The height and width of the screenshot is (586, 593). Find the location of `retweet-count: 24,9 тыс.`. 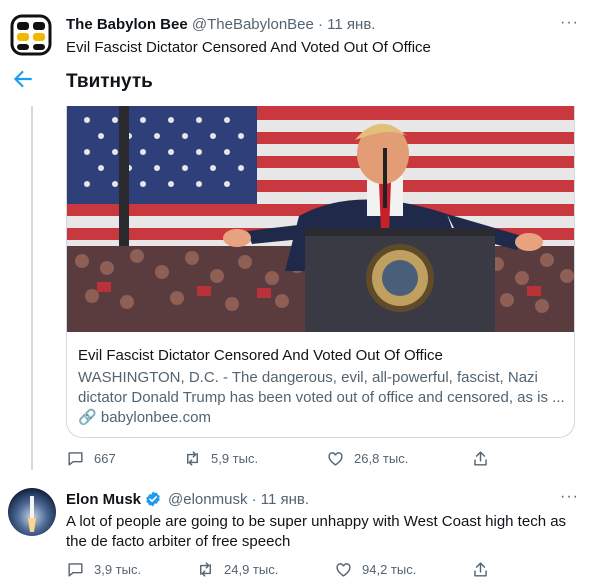

retweet-count: 24,9 тыс. is located at coordinates (251, 569).